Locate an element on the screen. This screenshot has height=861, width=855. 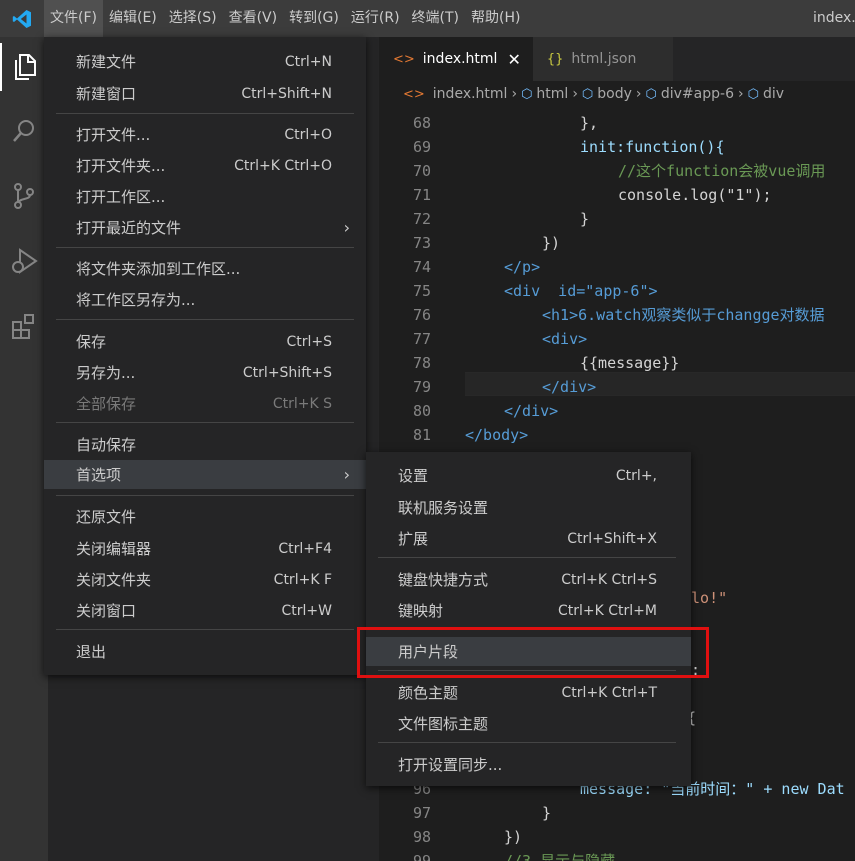
menu-view: 查看(V) is located at coordinates (253, 18).